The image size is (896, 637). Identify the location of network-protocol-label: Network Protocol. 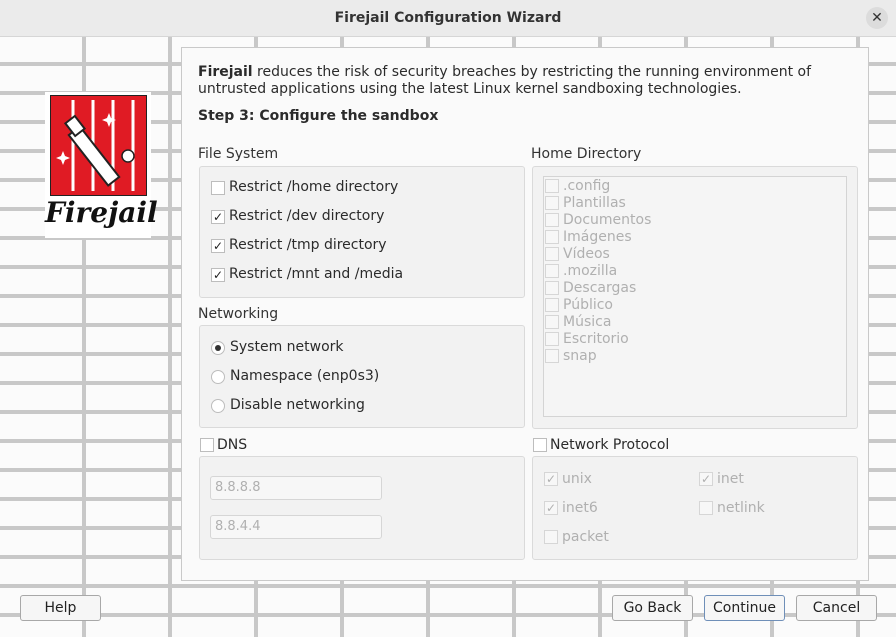
(610, 445).